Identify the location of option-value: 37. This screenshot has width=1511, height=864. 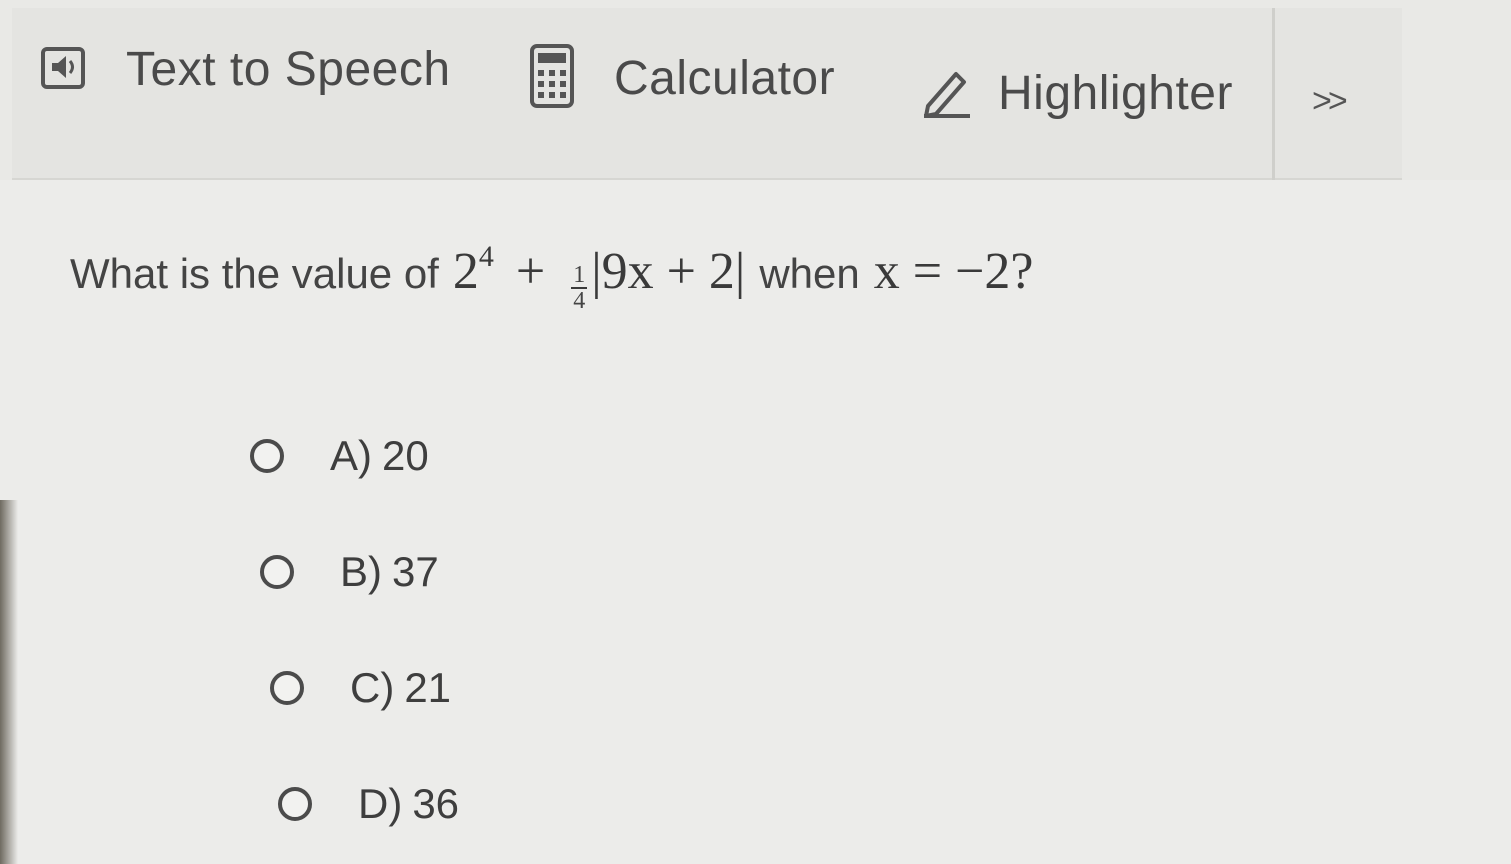
(415, 571).